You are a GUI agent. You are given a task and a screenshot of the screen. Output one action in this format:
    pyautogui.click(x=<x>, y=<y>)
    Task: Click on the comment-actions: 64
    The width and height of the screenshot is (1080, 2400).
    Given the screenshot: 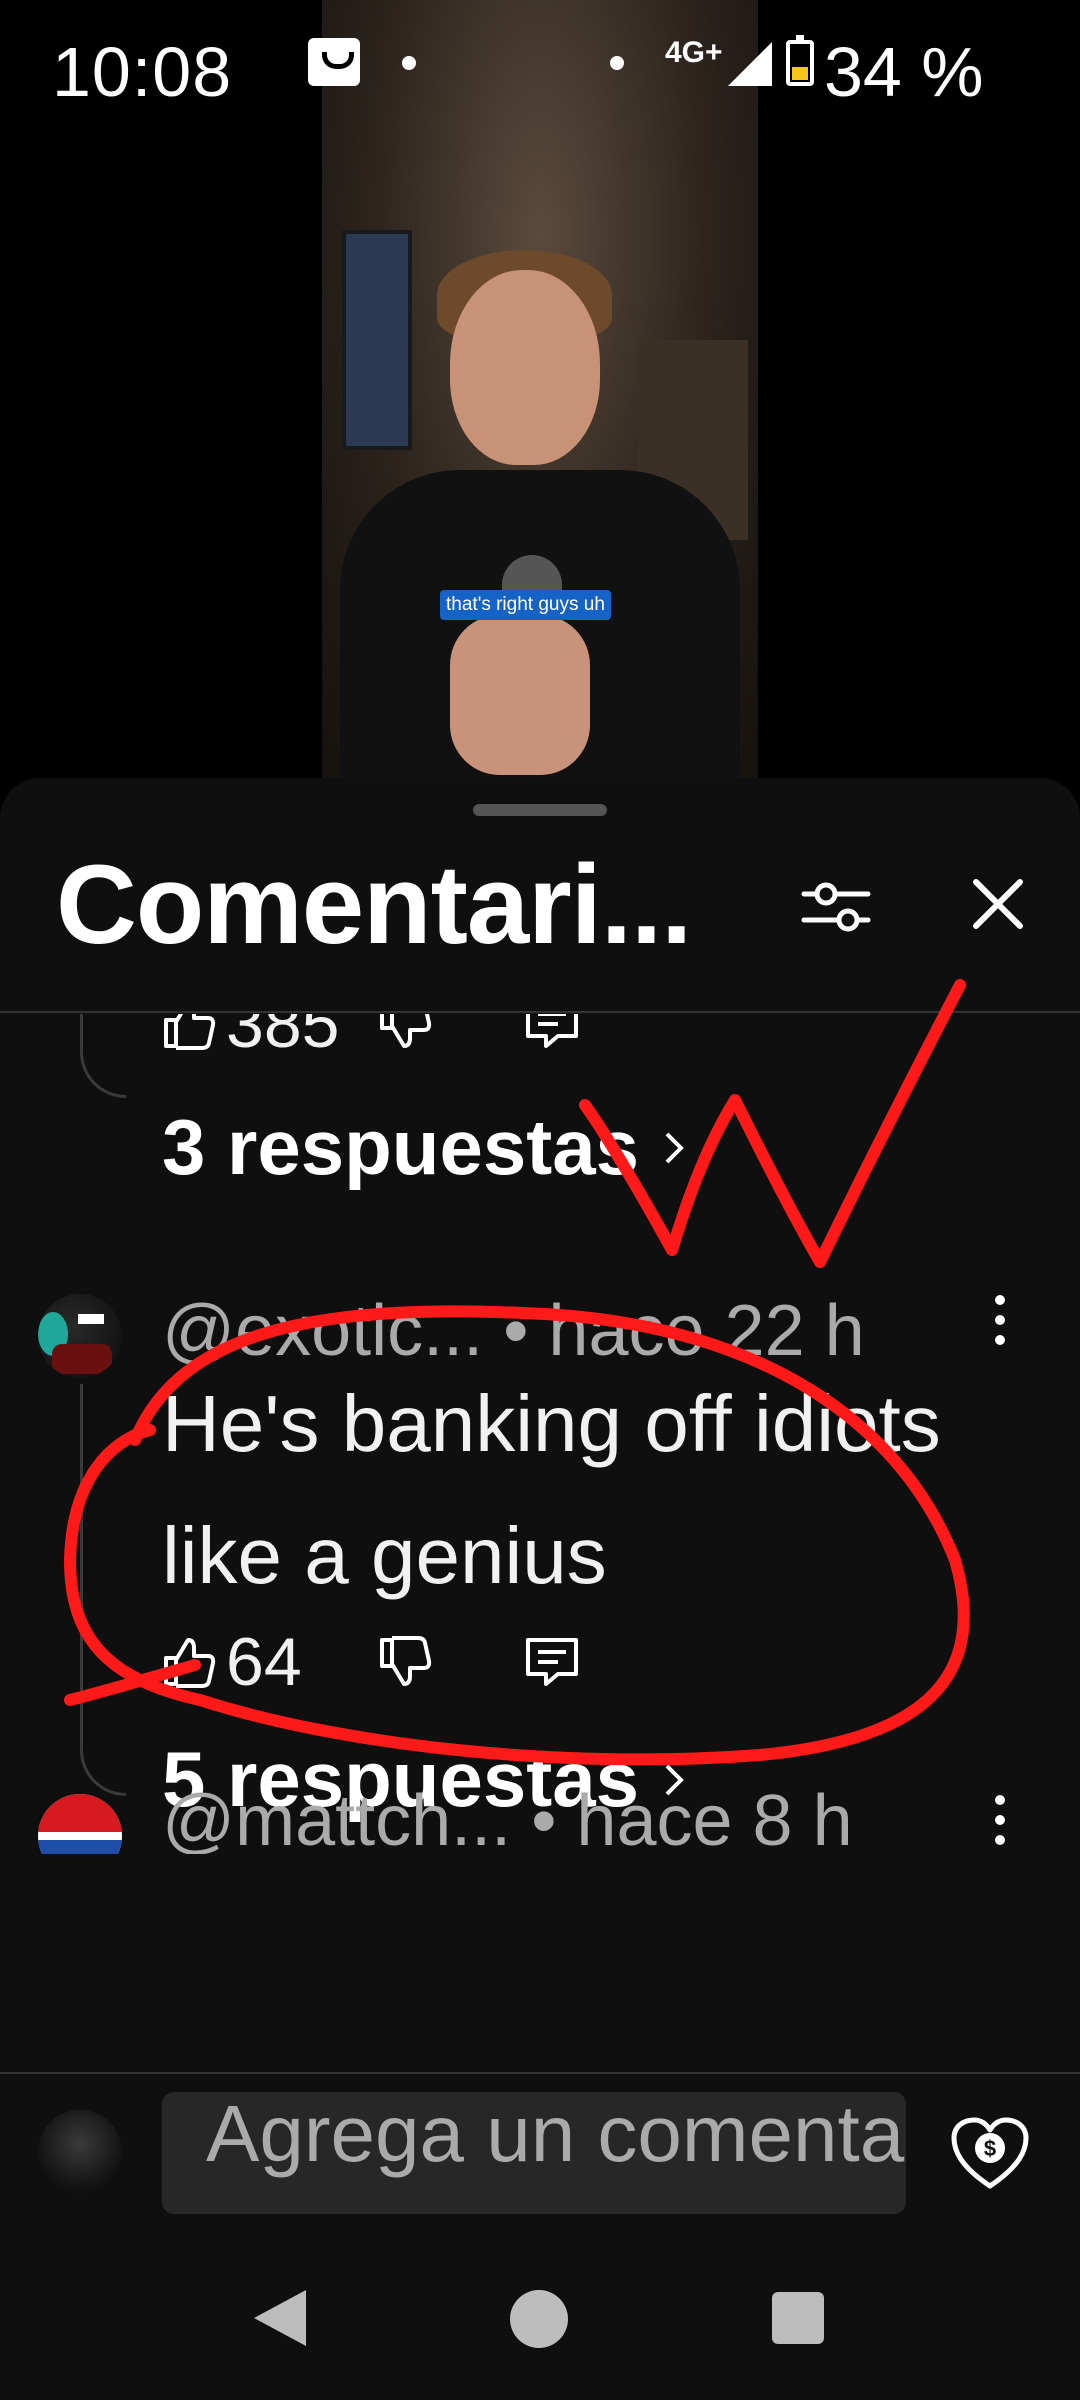 What is the action you would take?
    pyautogui.click(x=371, y=1662)
    